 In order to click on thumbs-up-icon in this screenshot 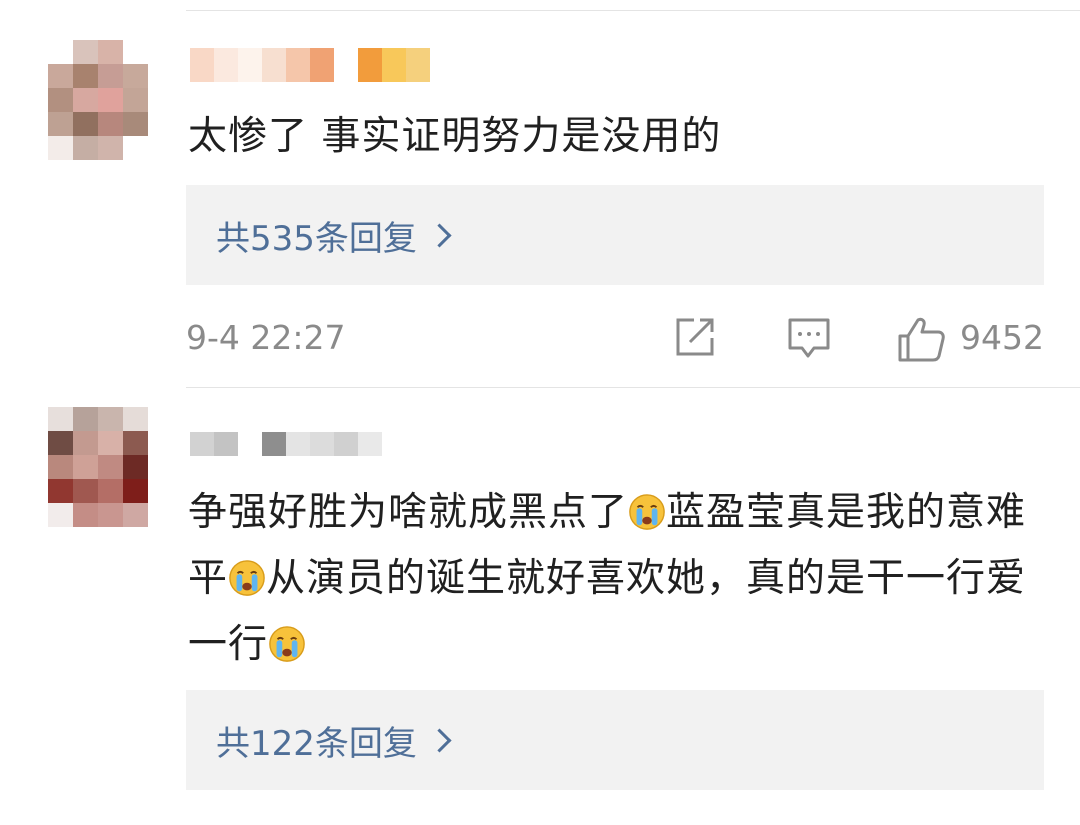, I will do `click(921, 339)`.